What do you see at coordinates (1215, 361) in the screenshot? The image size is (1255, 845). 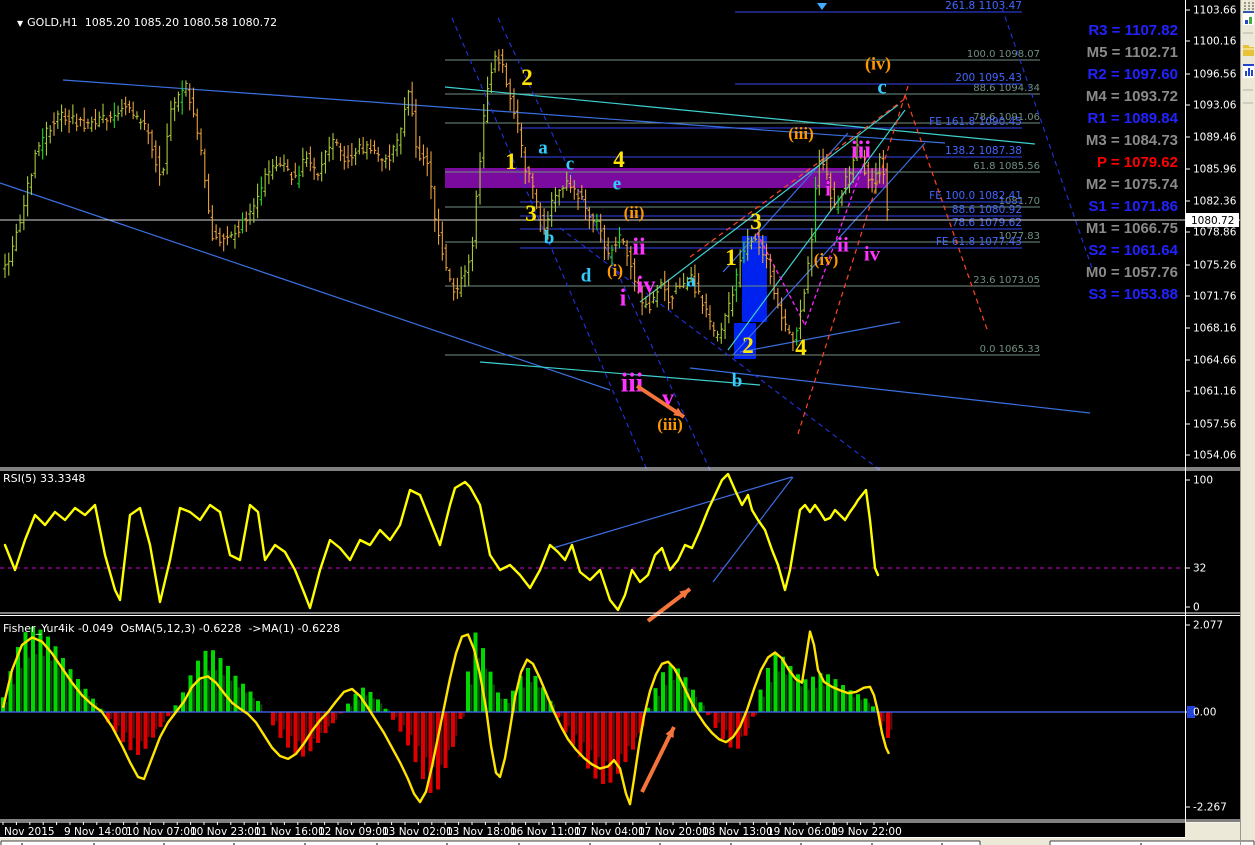 I see `axis-tick-label: 1064.66` at bounding box center [1215, 361].